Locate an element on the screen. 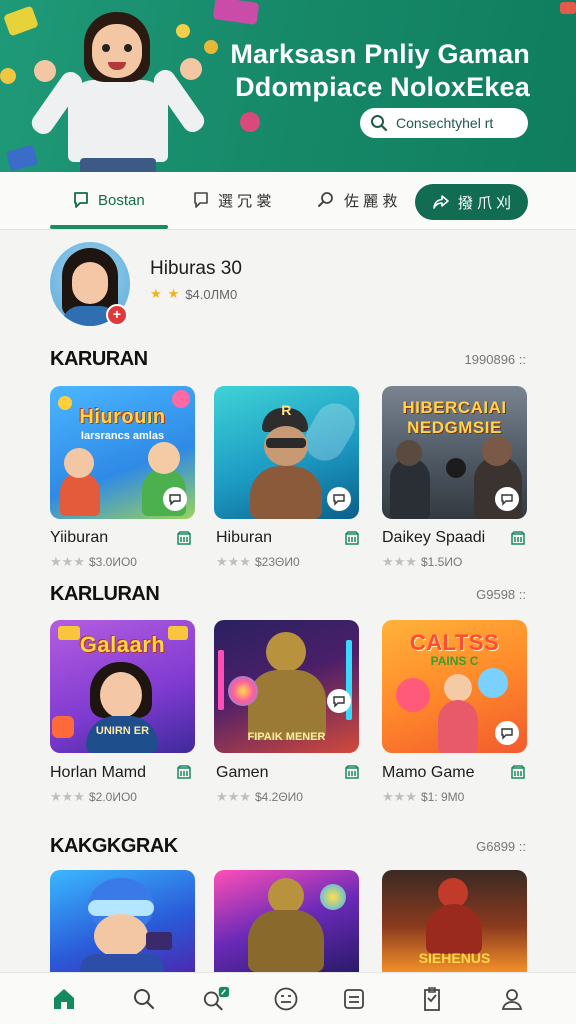  game-name: Hiburan is located at coordinates (244, 538).